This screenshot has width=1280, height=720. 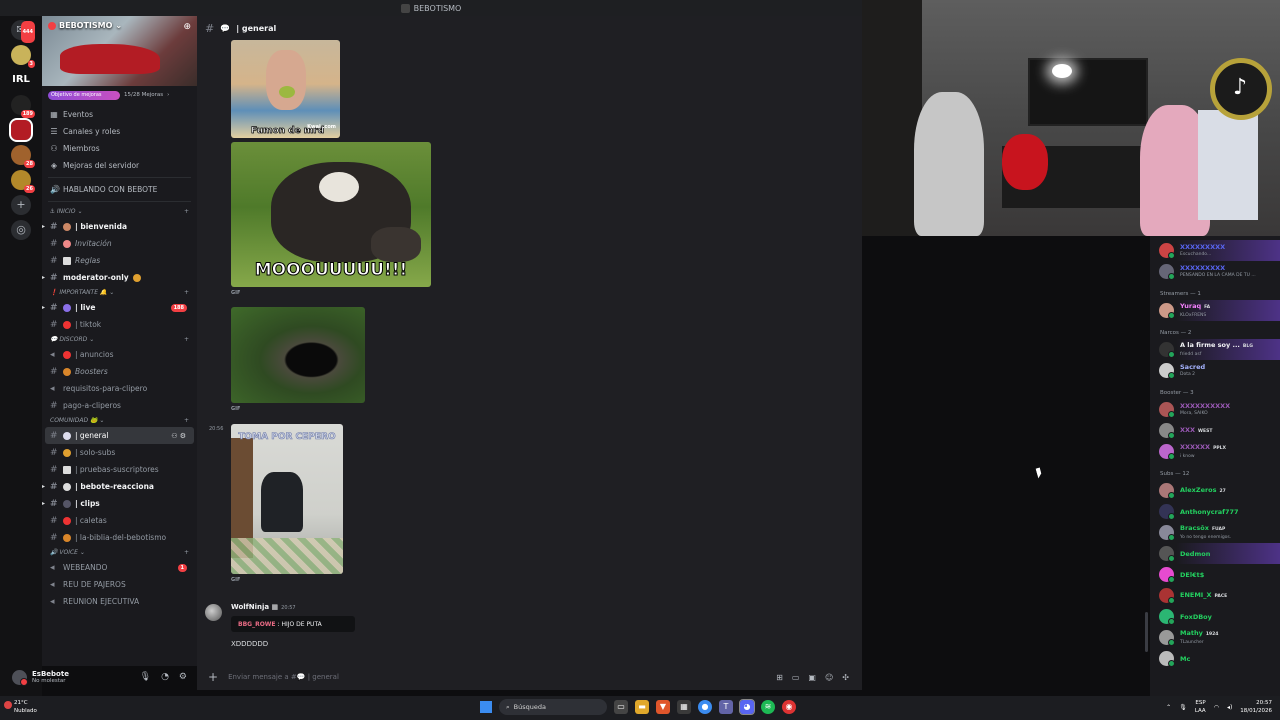 What do you see at coordinates (747, 707) in the screenshot?
I see `discord-icon: ◕` at bounding box center [747, 707].